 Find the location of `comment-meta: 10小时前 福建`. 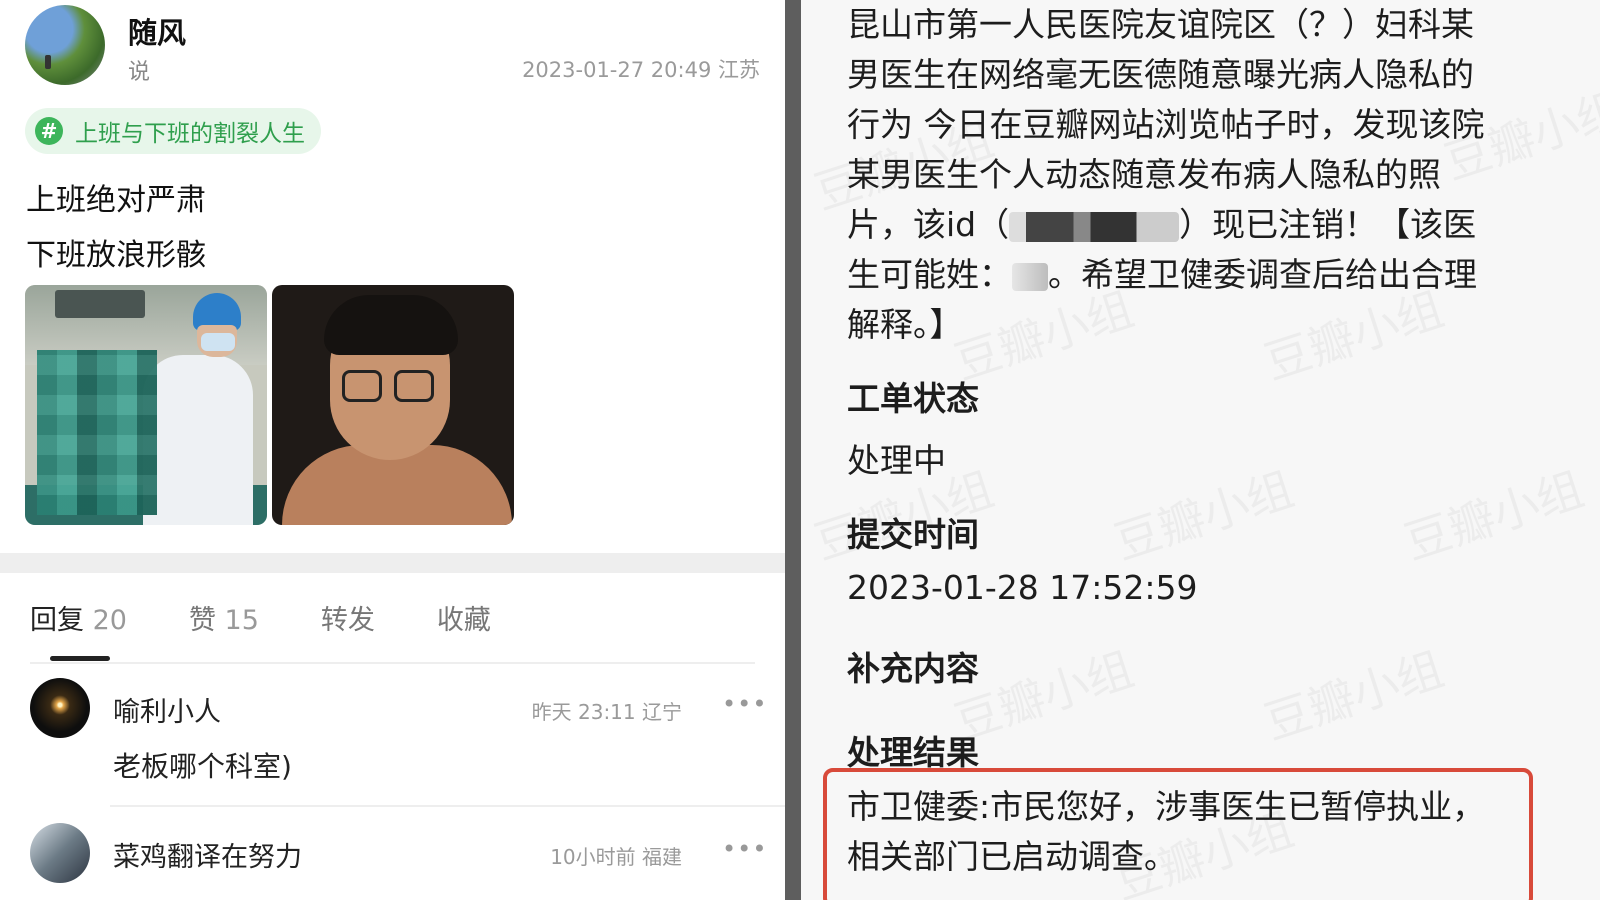

comment-meta: 10小时前 福建 is located at coordinates (616, 857).